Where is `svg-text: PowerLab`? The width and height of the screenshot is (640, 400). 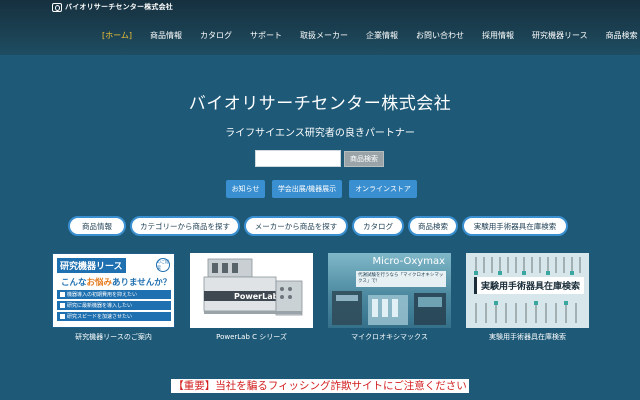 svg-text: PowerLab is located at coordinates (256, 296).